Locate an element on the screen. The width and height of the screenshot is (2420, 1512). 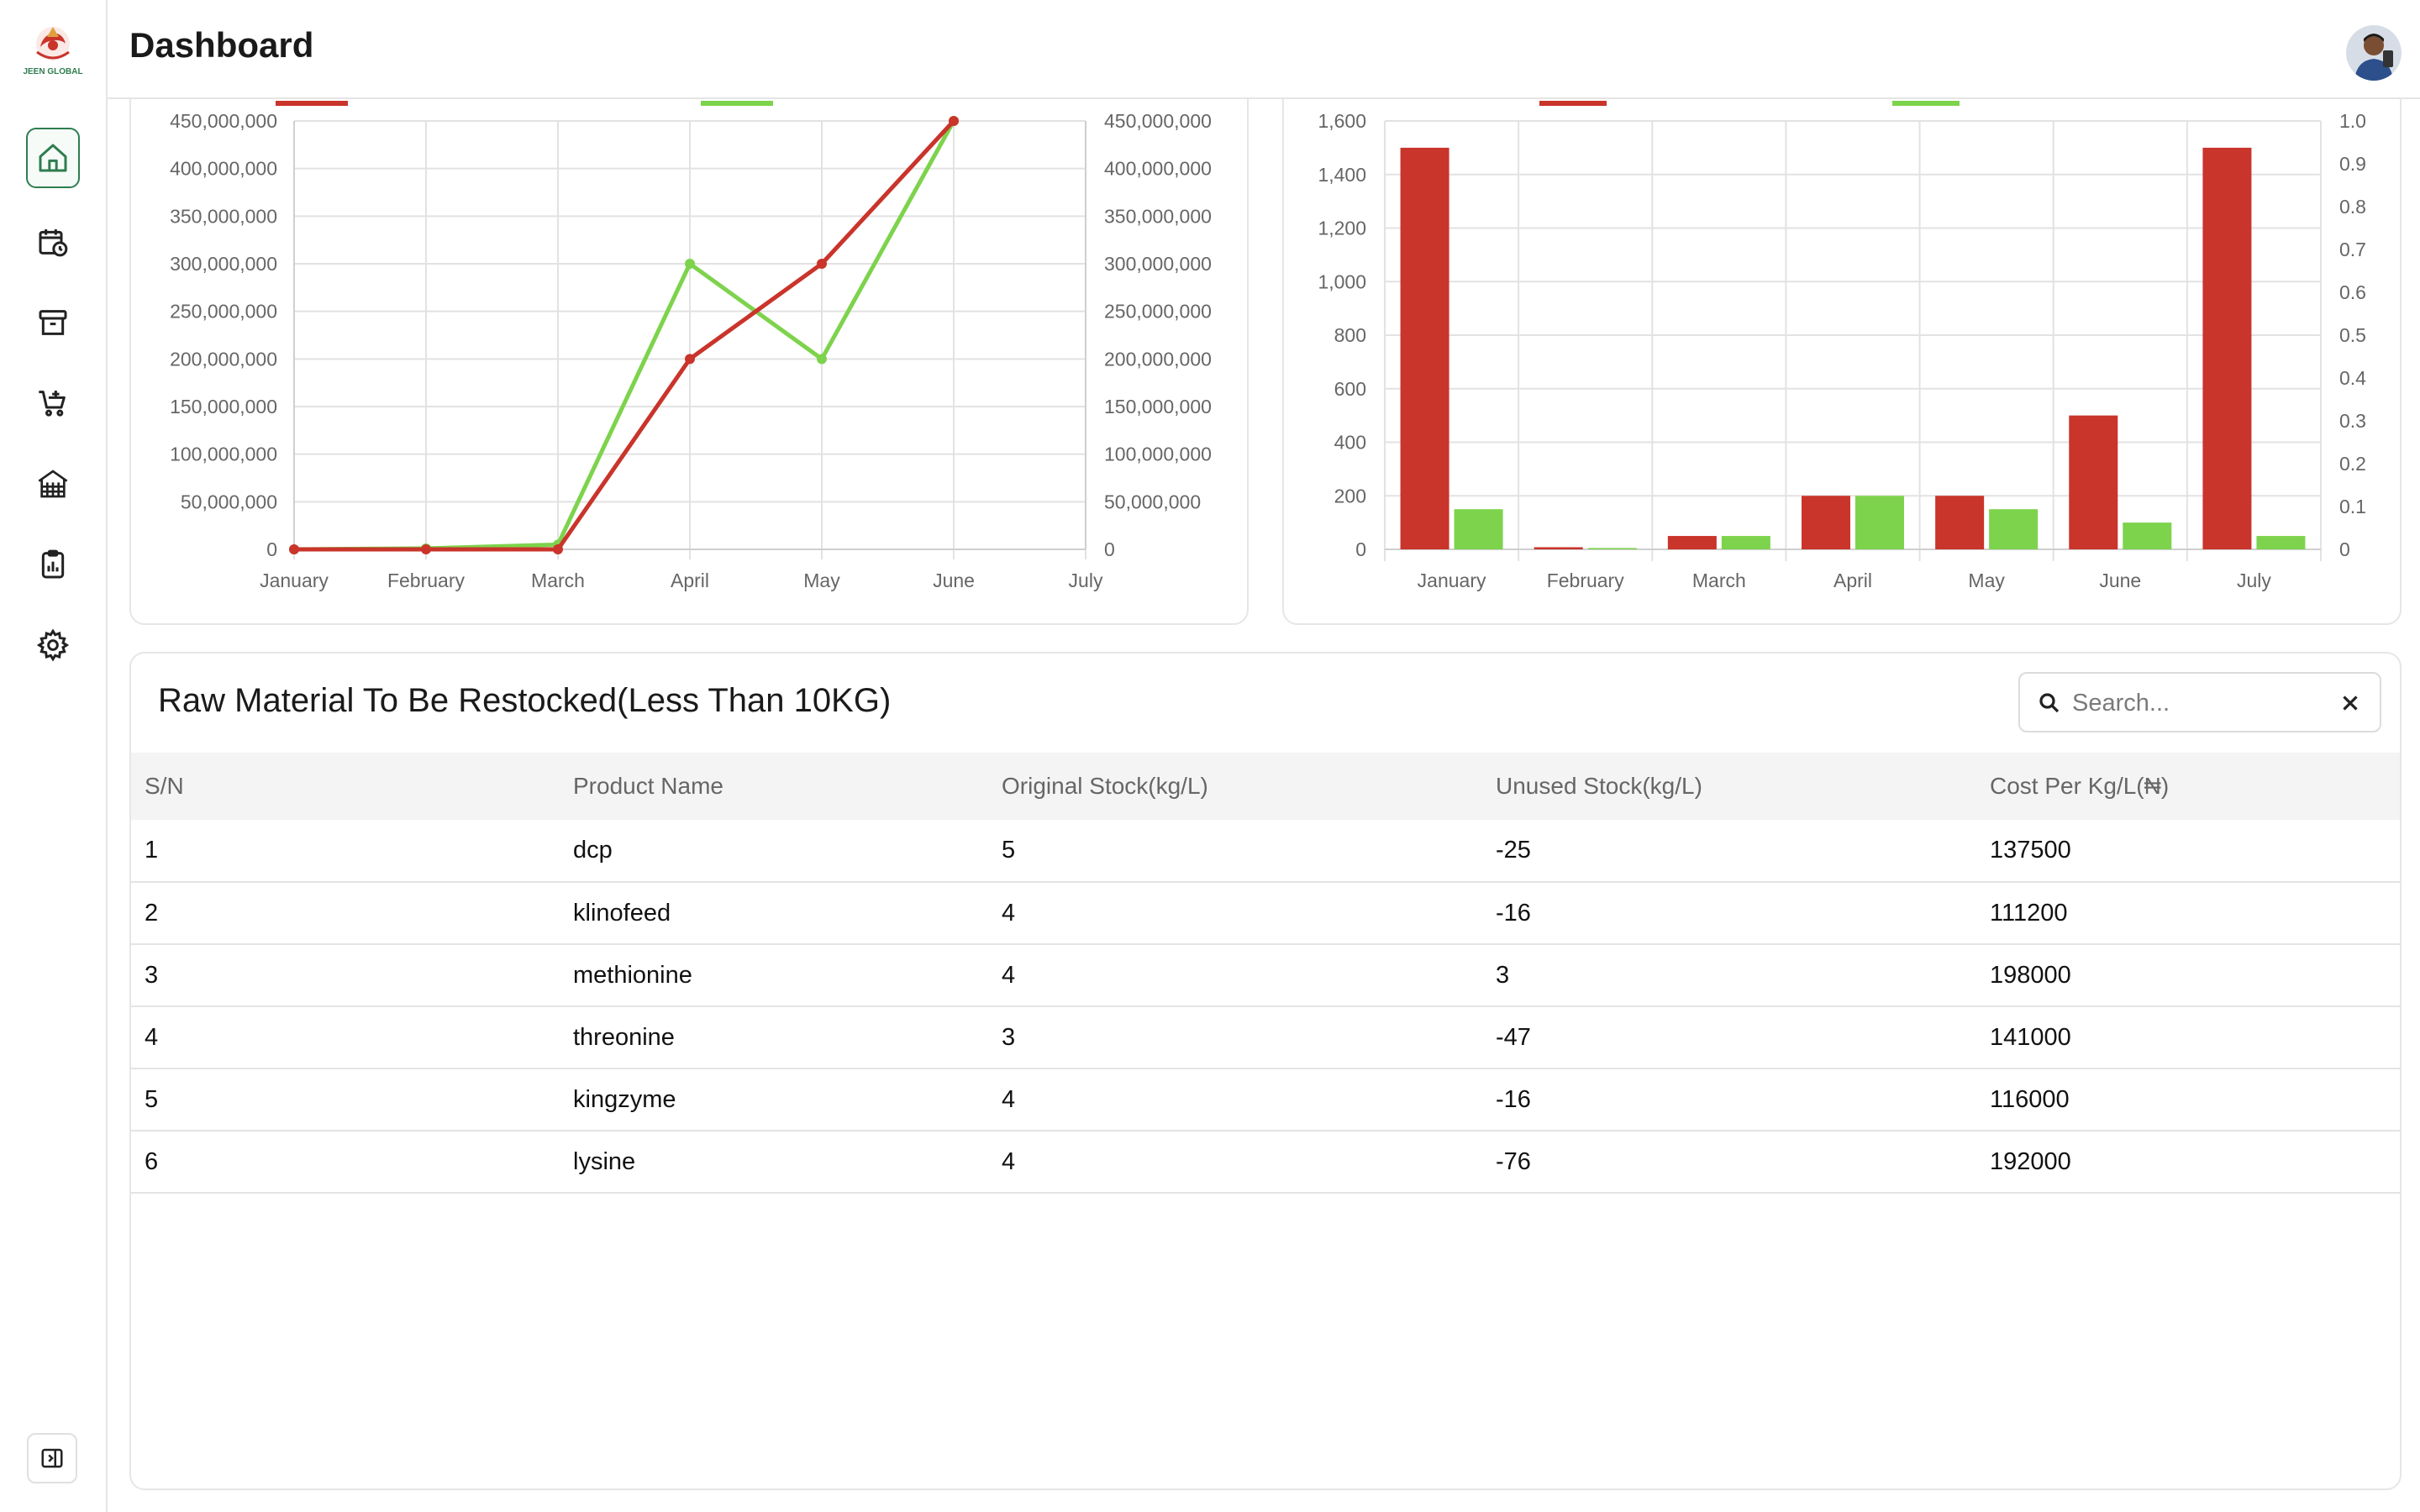
nav-settings is located at coordinates (53, 645).